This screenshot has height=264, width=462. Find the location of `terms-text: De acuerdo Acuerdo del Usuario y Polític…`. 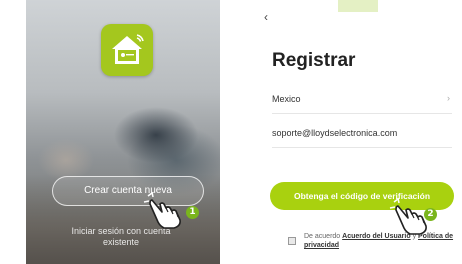

terms-text: De acuerdo Acuerdo del Usuario y Polític… is located at coordinates (380, 241).